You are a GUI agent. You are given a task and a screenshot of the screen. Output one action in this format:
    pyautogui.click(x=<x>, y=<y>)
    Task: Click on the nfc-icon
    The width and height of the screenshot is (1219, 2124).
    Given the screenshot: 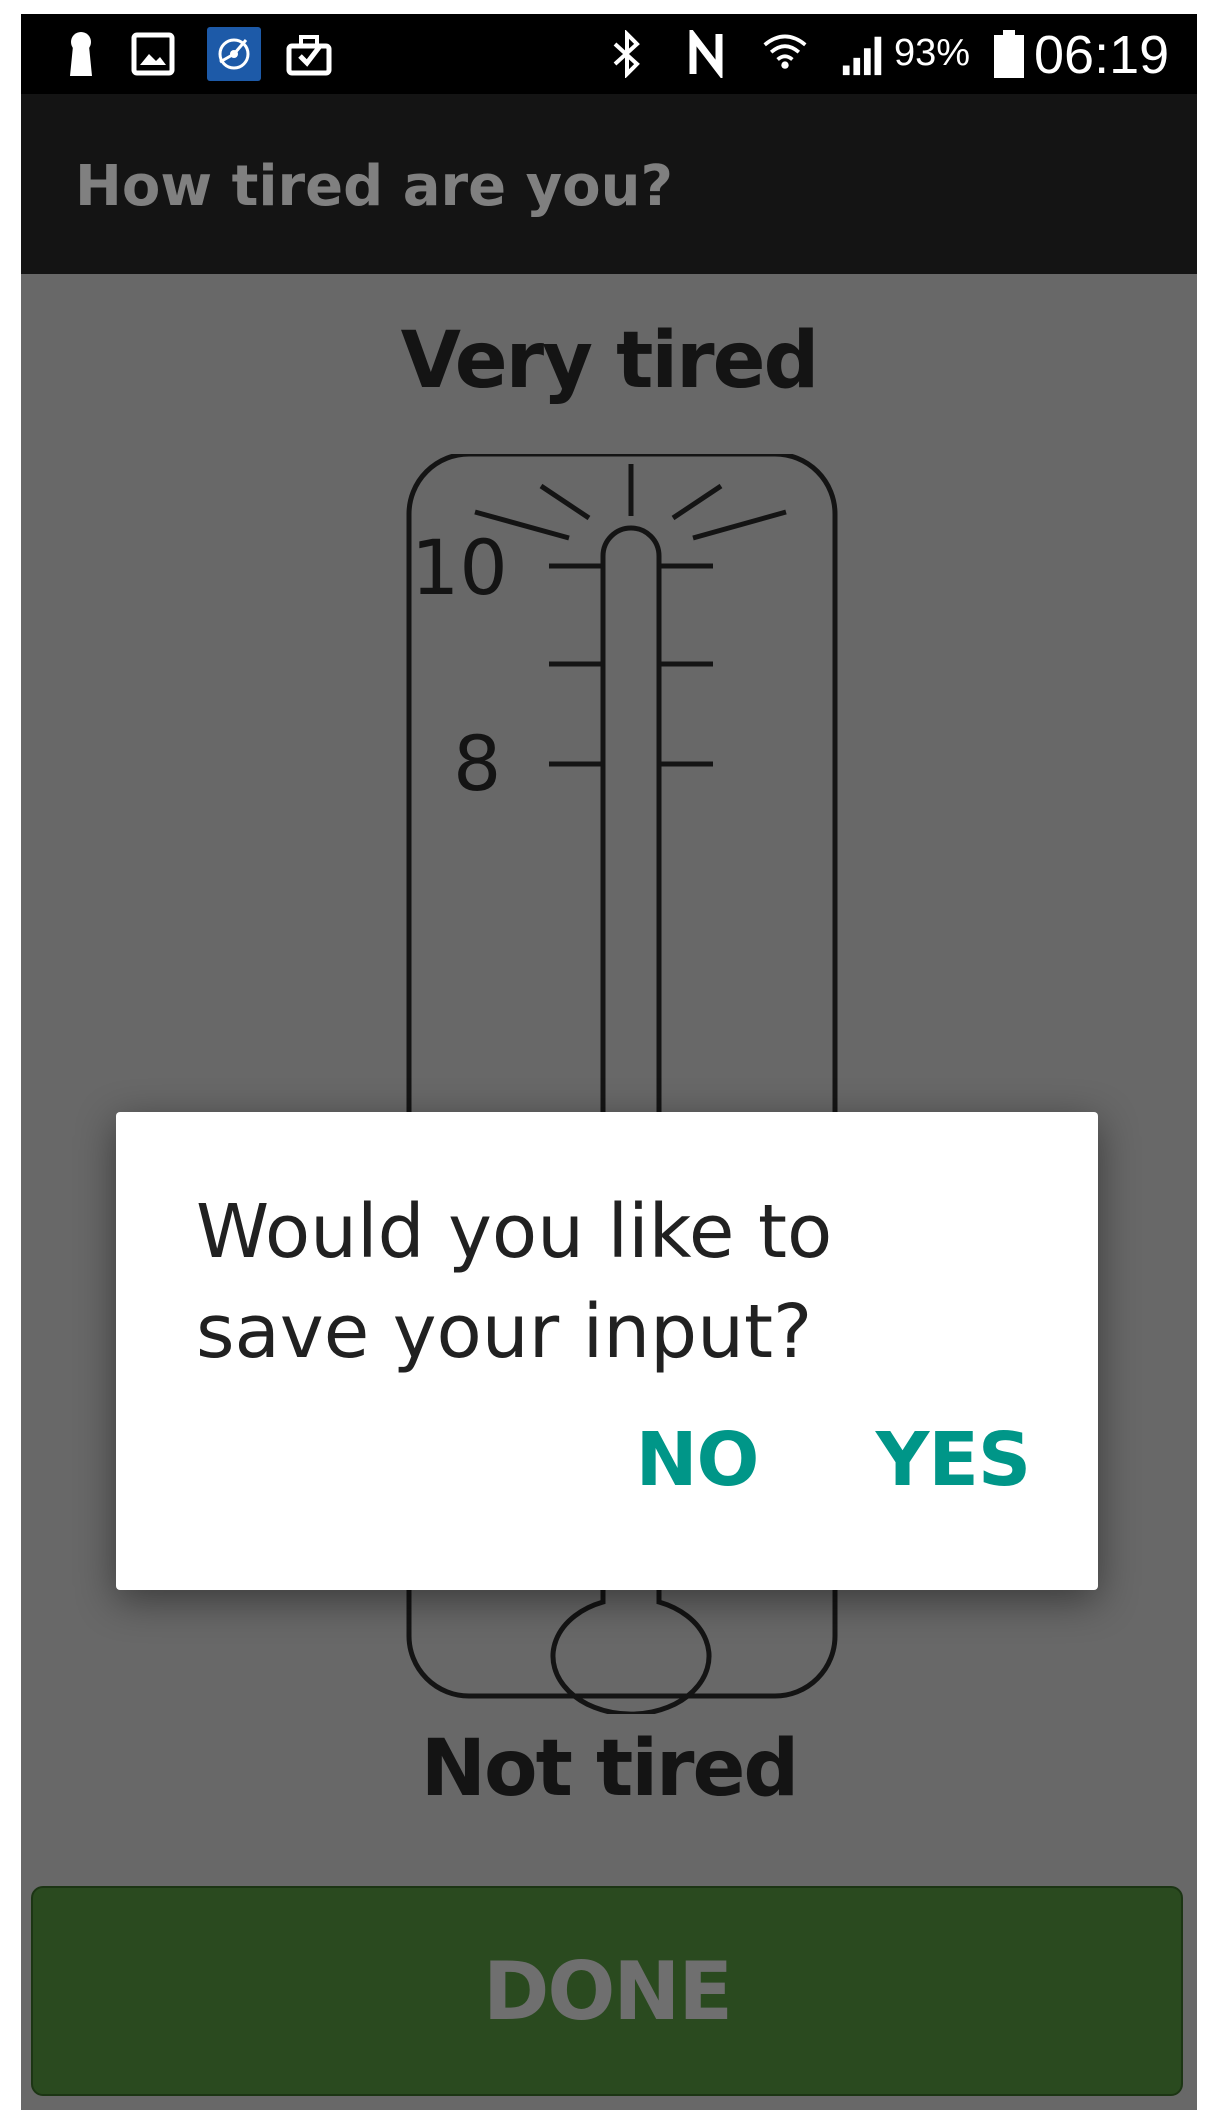 What is the action you would take?
    pyautogui.click(x=705, y=54)
    